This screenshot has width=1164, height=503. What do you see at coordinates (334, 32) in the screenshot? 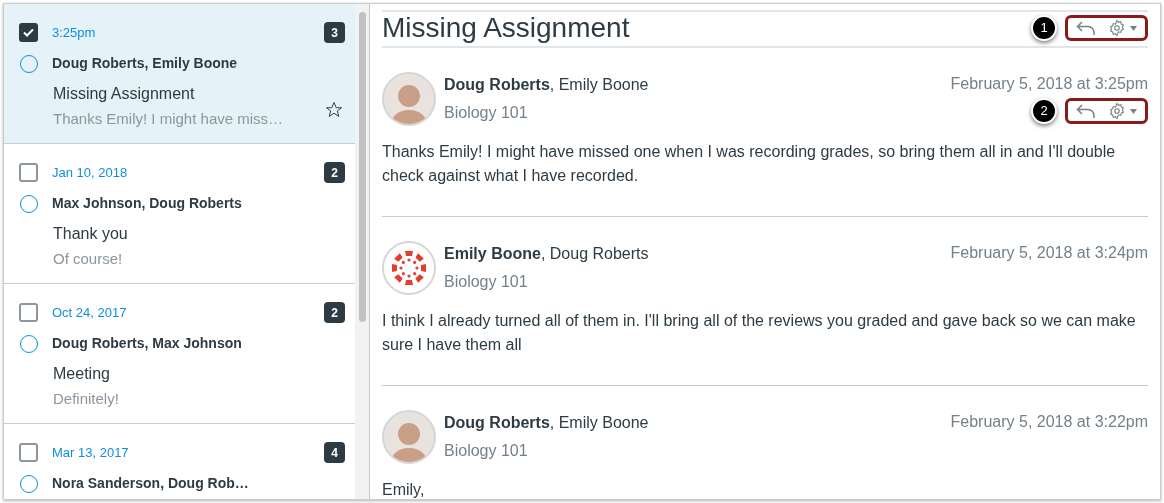
I see `message-count: 3` at bounding box center [334, 32].